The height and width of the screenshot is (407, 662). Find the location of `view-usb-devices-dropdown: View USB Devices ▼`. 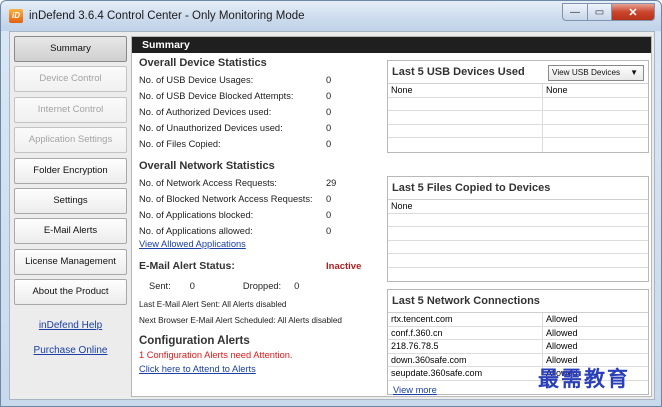

view-usb-devices-dropdown: View USB Devices ▼ is located at coordinates (596, 73).